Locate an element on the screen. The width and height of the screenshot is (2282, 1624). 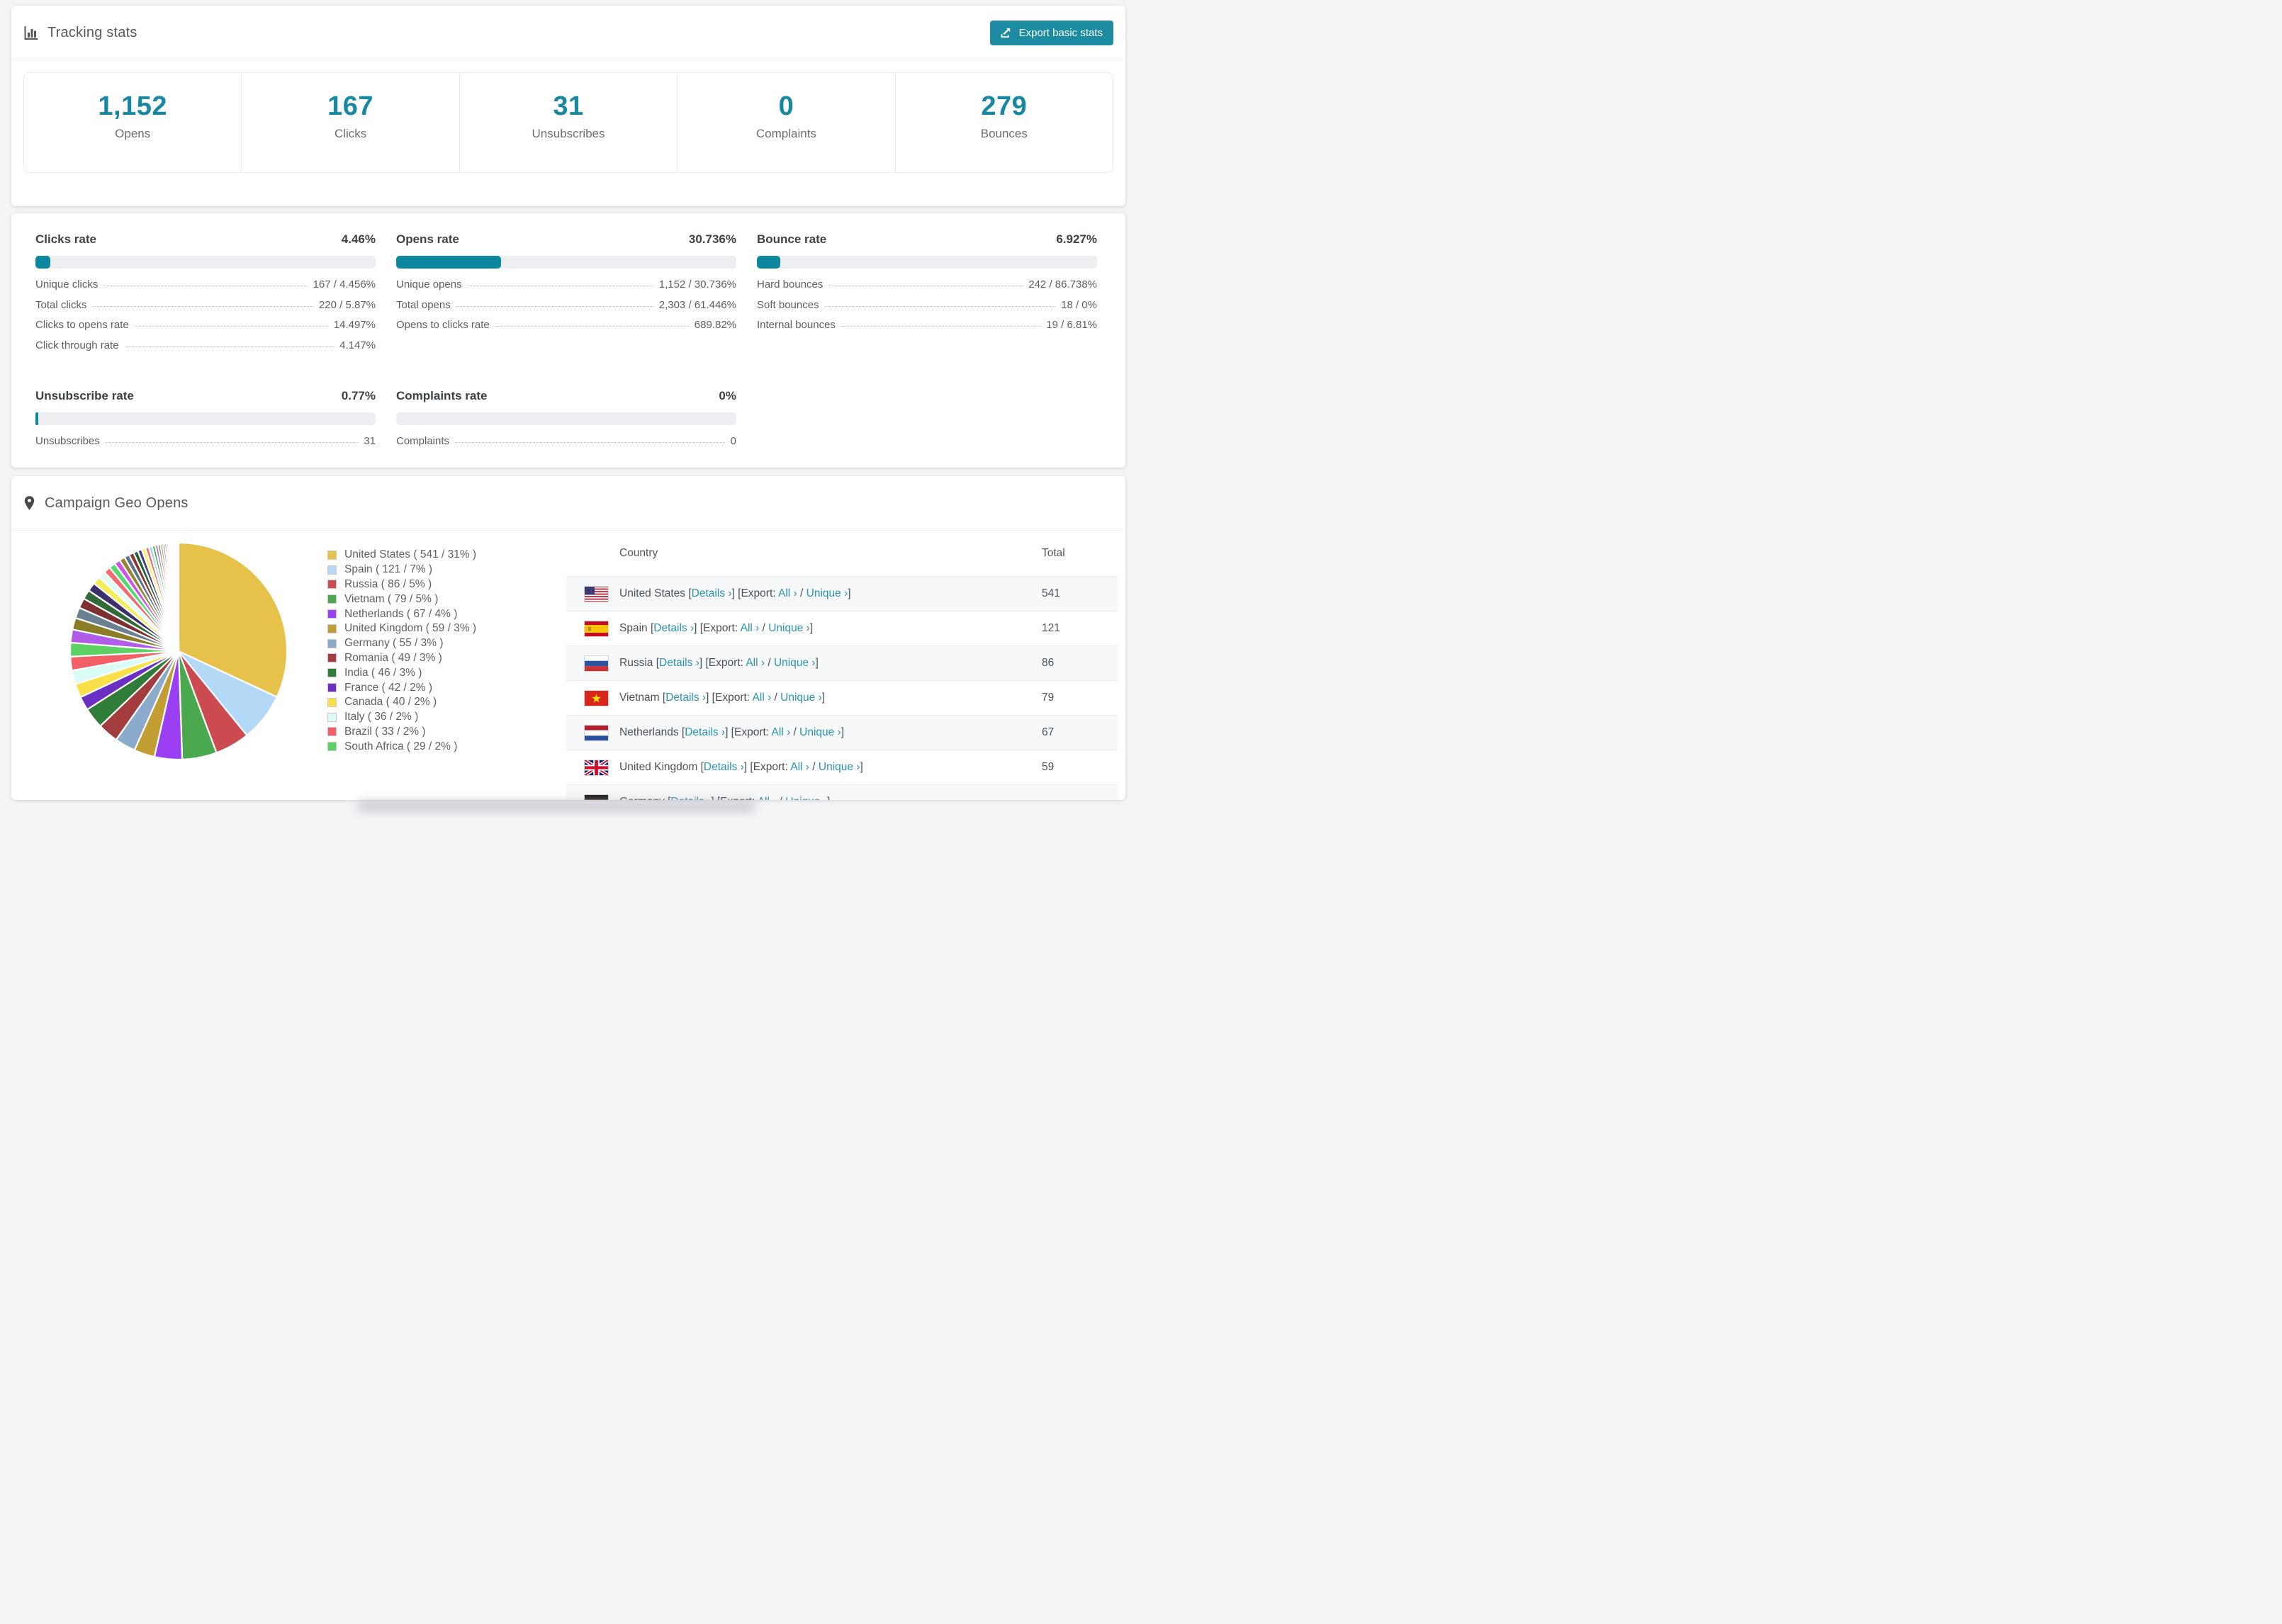
legend-label: Spain ( 121 / 7% ) is located at coordinates (389, 570).